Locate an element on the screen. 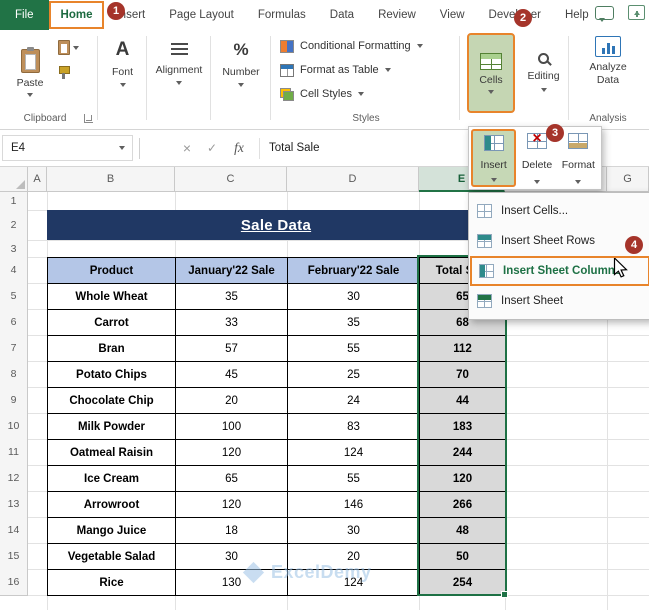 Image resolution: width=649 pixels, height=610 pixels. tab-view: View is located at coordinates (452, 15).